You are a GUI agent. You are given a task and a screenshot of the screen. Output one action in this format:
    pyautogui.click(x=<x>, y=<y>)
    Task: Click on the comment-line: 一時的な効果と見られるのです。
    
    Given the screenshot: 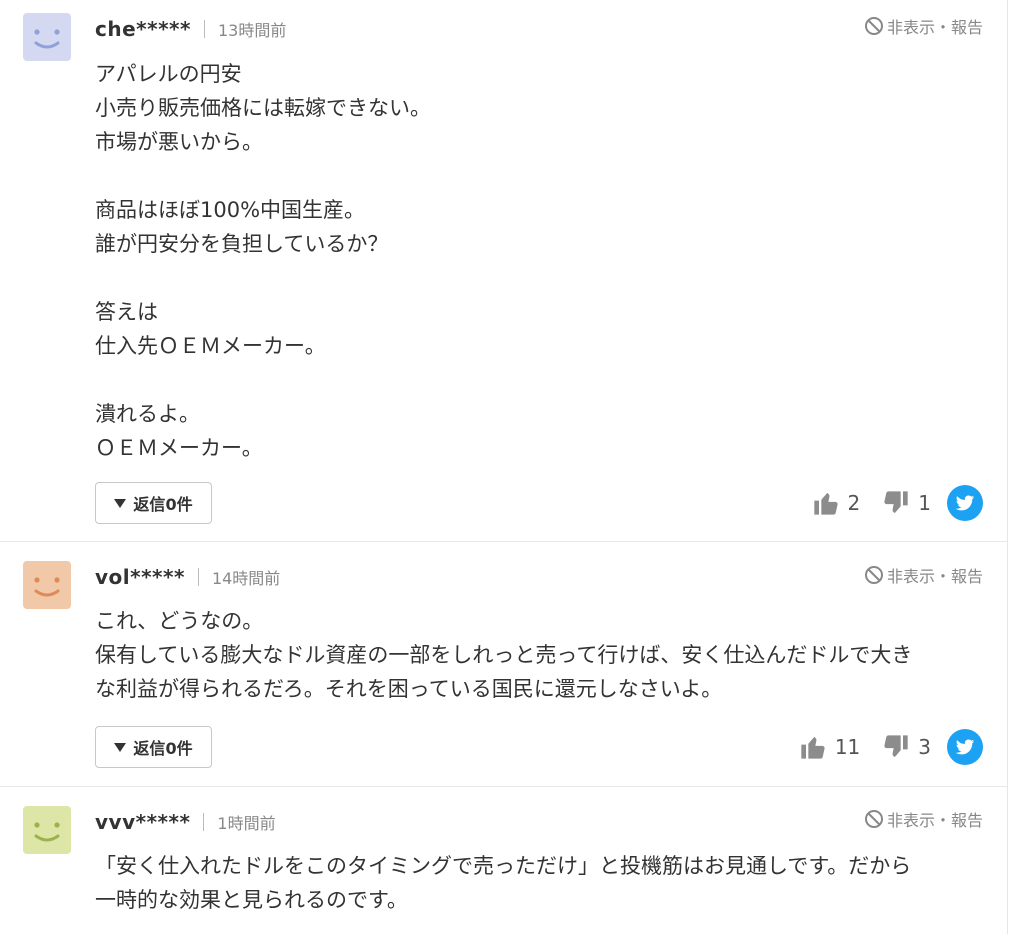 What is the action you would take?
    pyautogui.click(x=251, y=900)
    